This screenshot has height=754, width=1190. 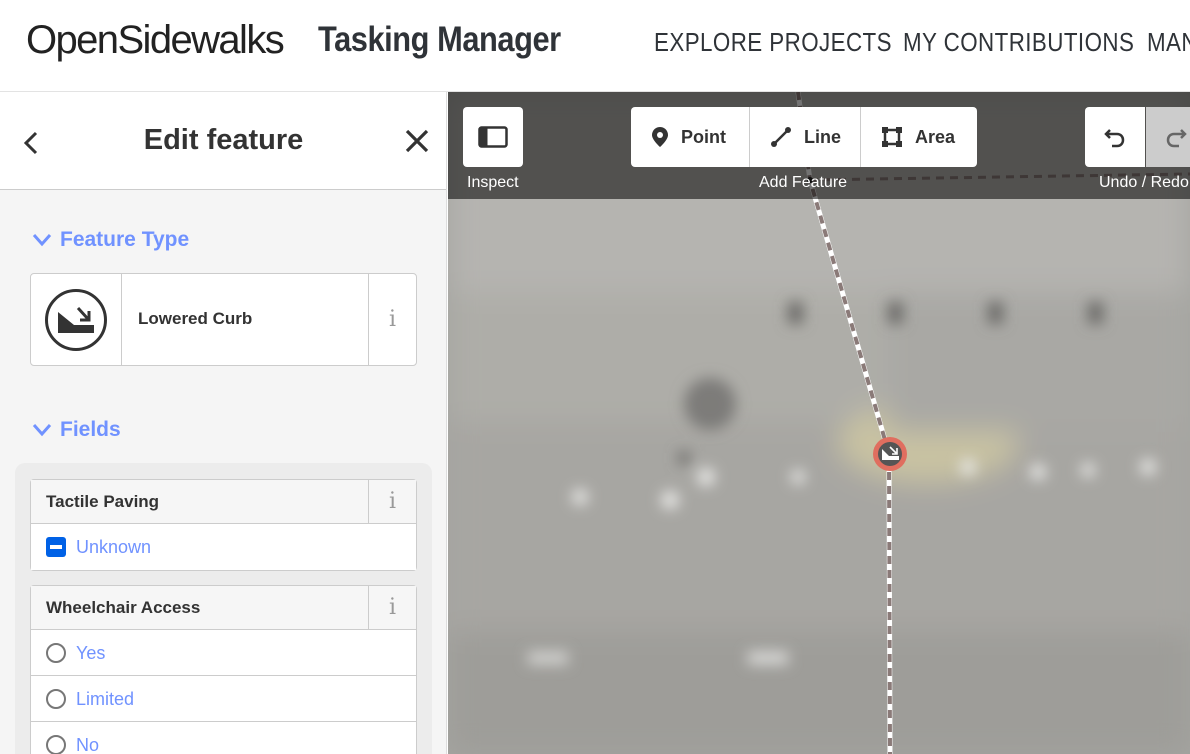 What do you see at coordinates (439, 39) in the screenshot?
I see `app-title: Tasking Manager` at bounding box center [439, 39].